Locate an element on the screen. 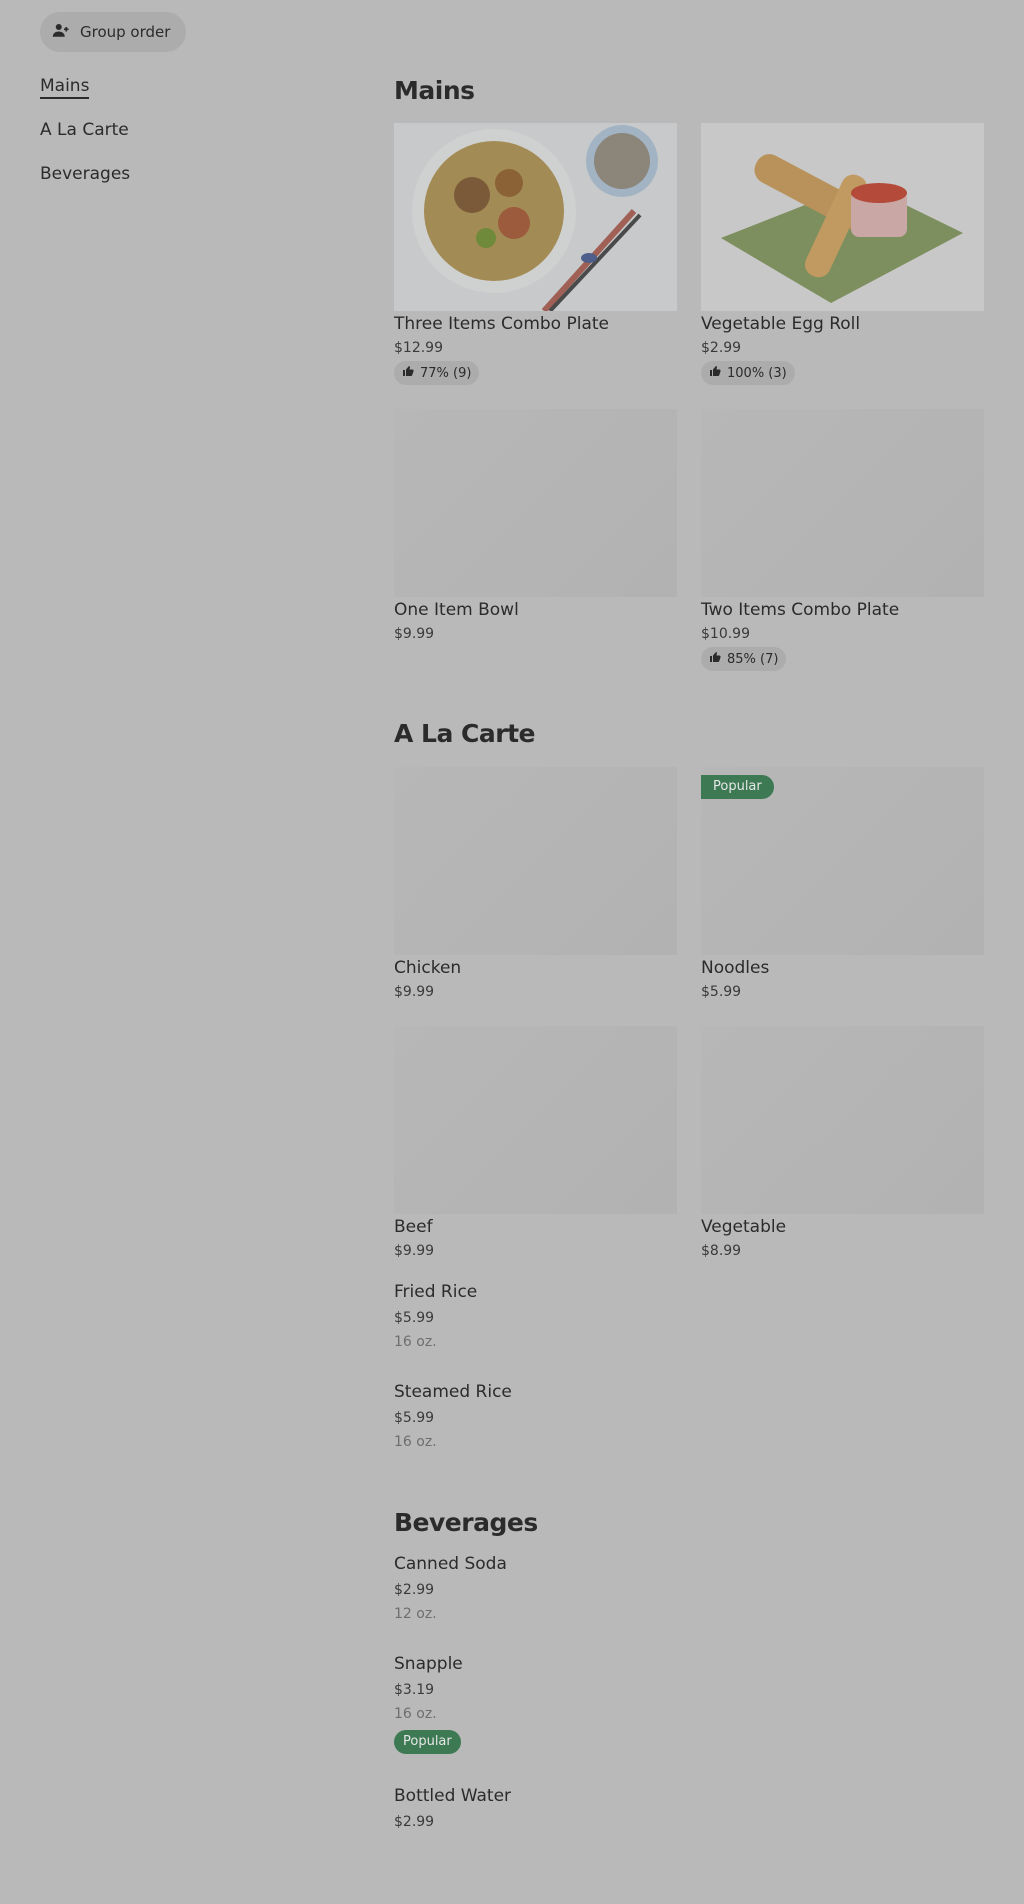 Image resolution: width=1024 pixels, height=1904 pixels. item-price: $3.19 is located at coordinates (414, 1690).